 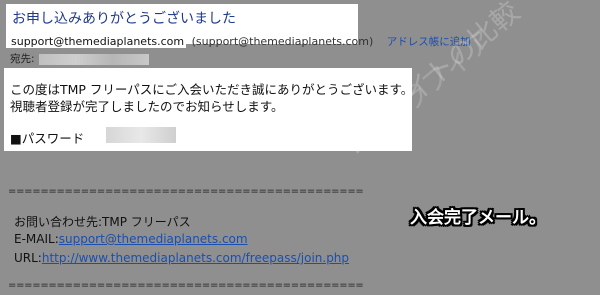 I want to click on caption: 入会完了メール。, so click(x=478, y=218).